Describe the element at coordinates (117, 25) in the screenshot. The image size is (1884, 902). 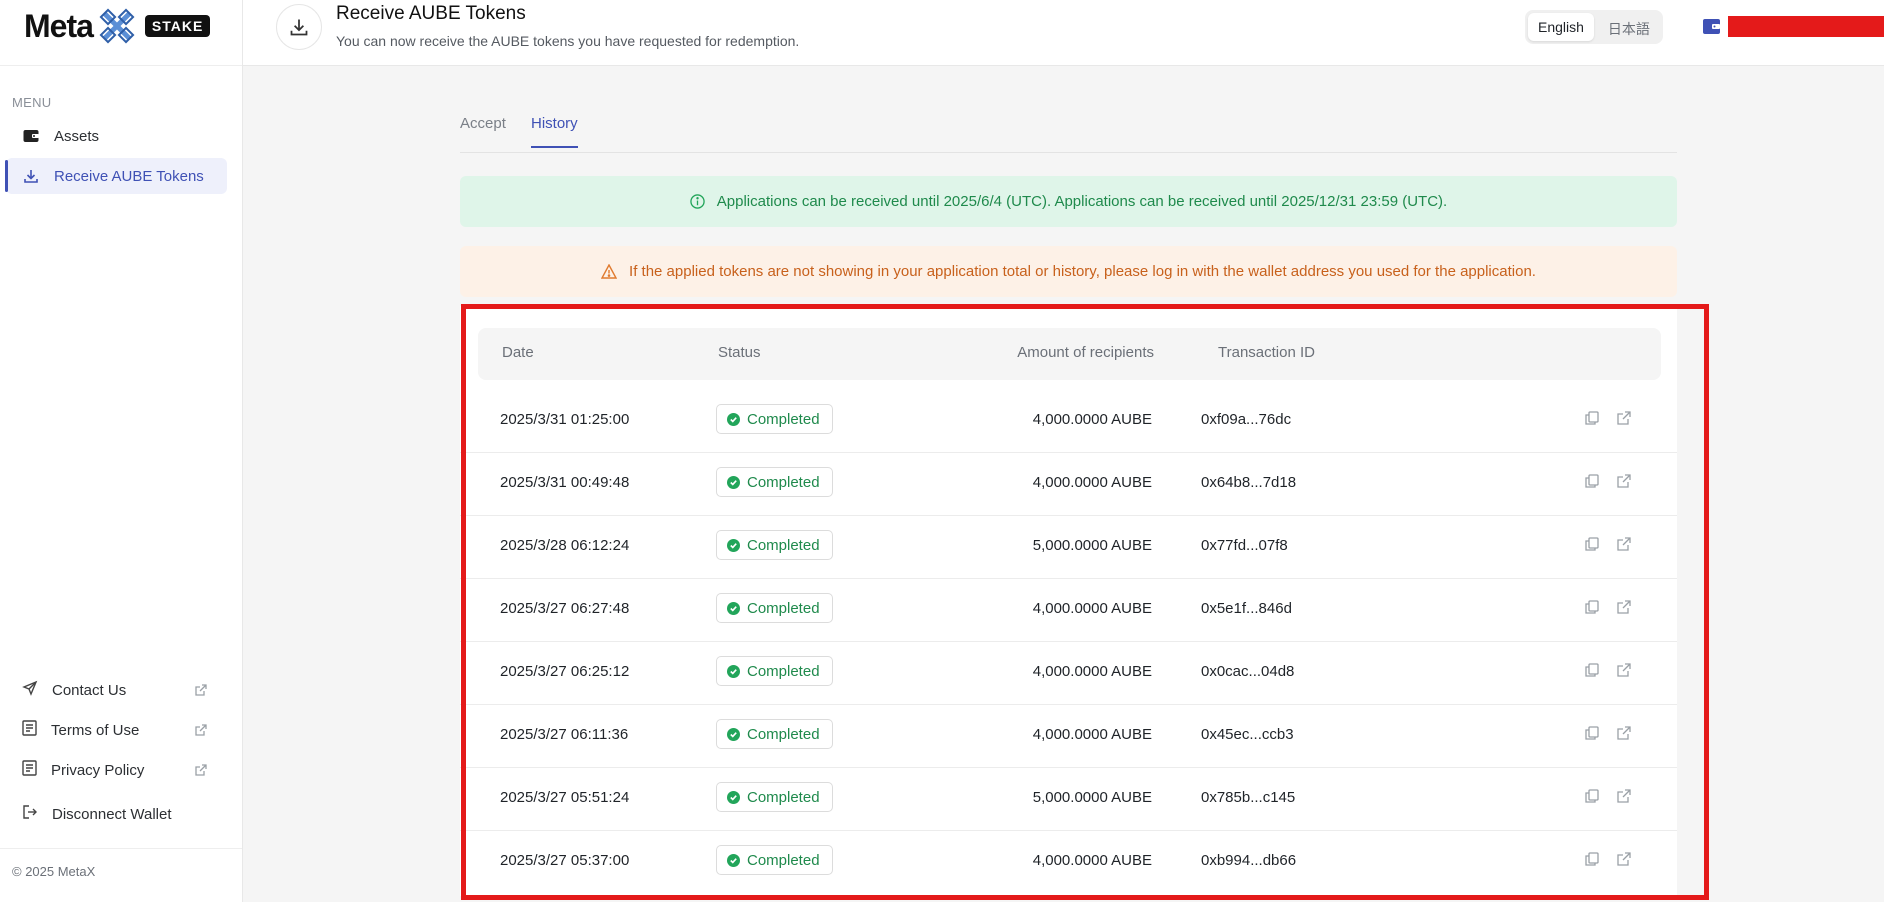
I see `brand-logo: Meta STAKE` at that location.